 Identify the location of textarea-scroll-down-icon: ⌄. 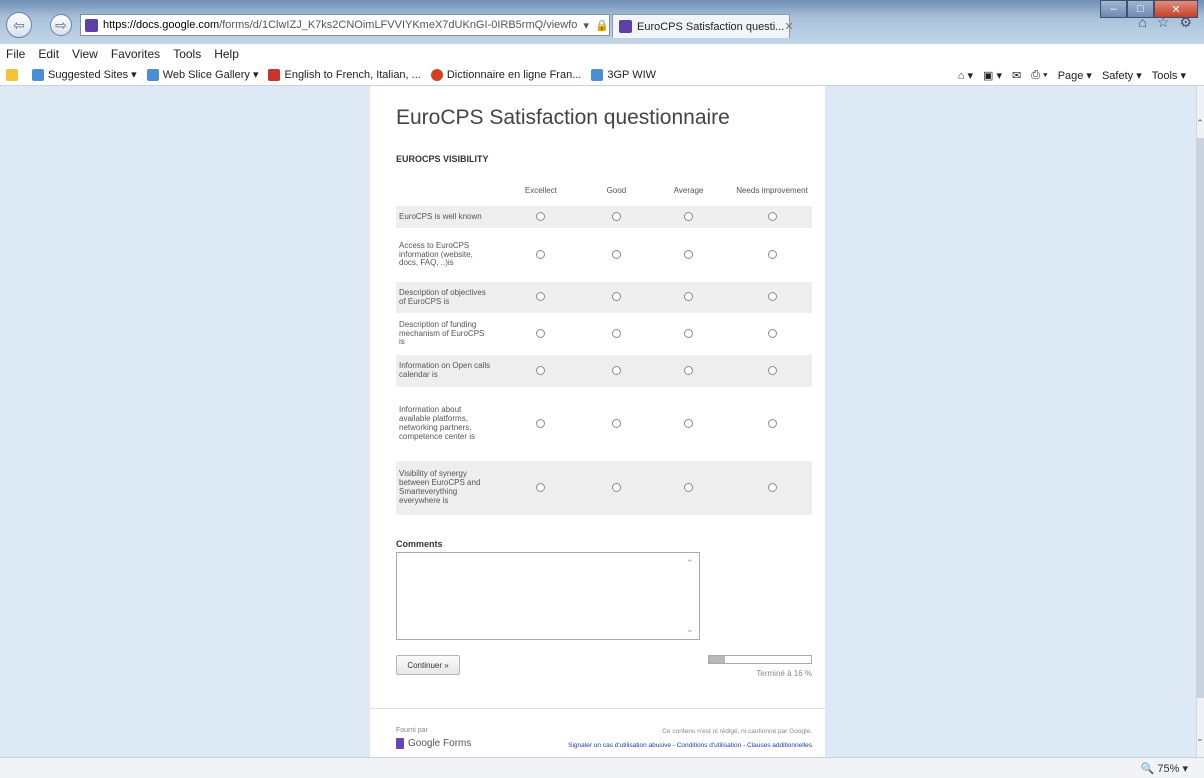
(690, 629).